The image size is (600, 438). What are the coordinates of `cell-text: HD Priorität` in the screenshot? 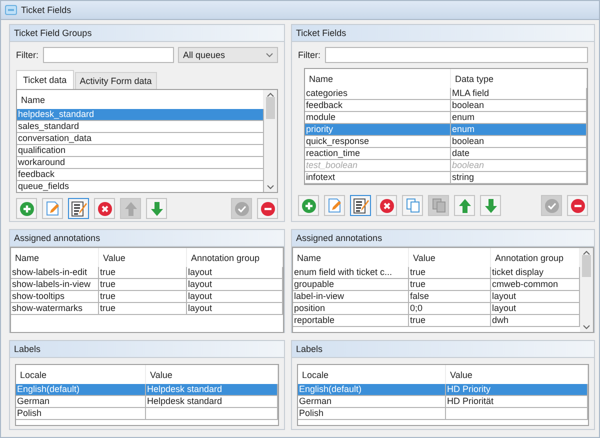 It's located at (470, 401).